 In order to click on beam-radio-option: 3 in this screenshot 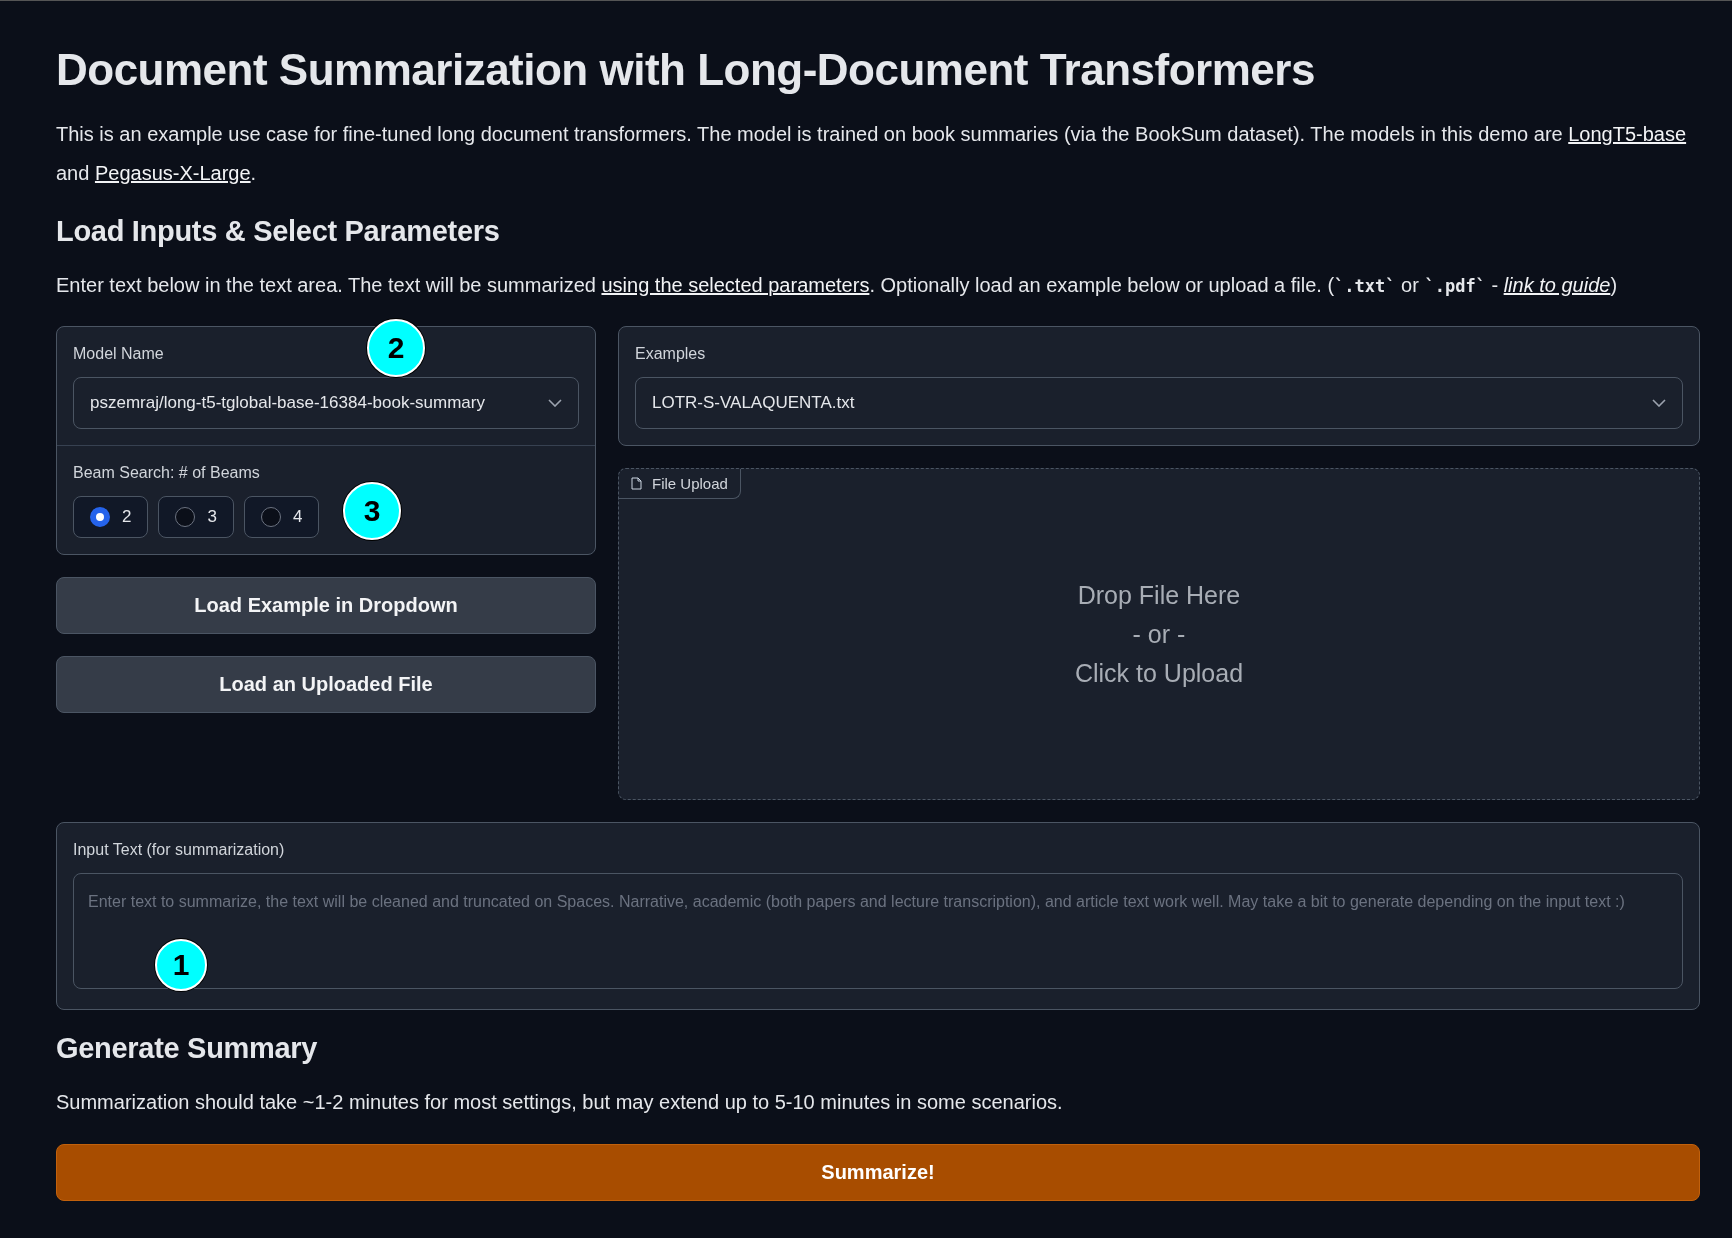, I will do `click(196, 517)`.